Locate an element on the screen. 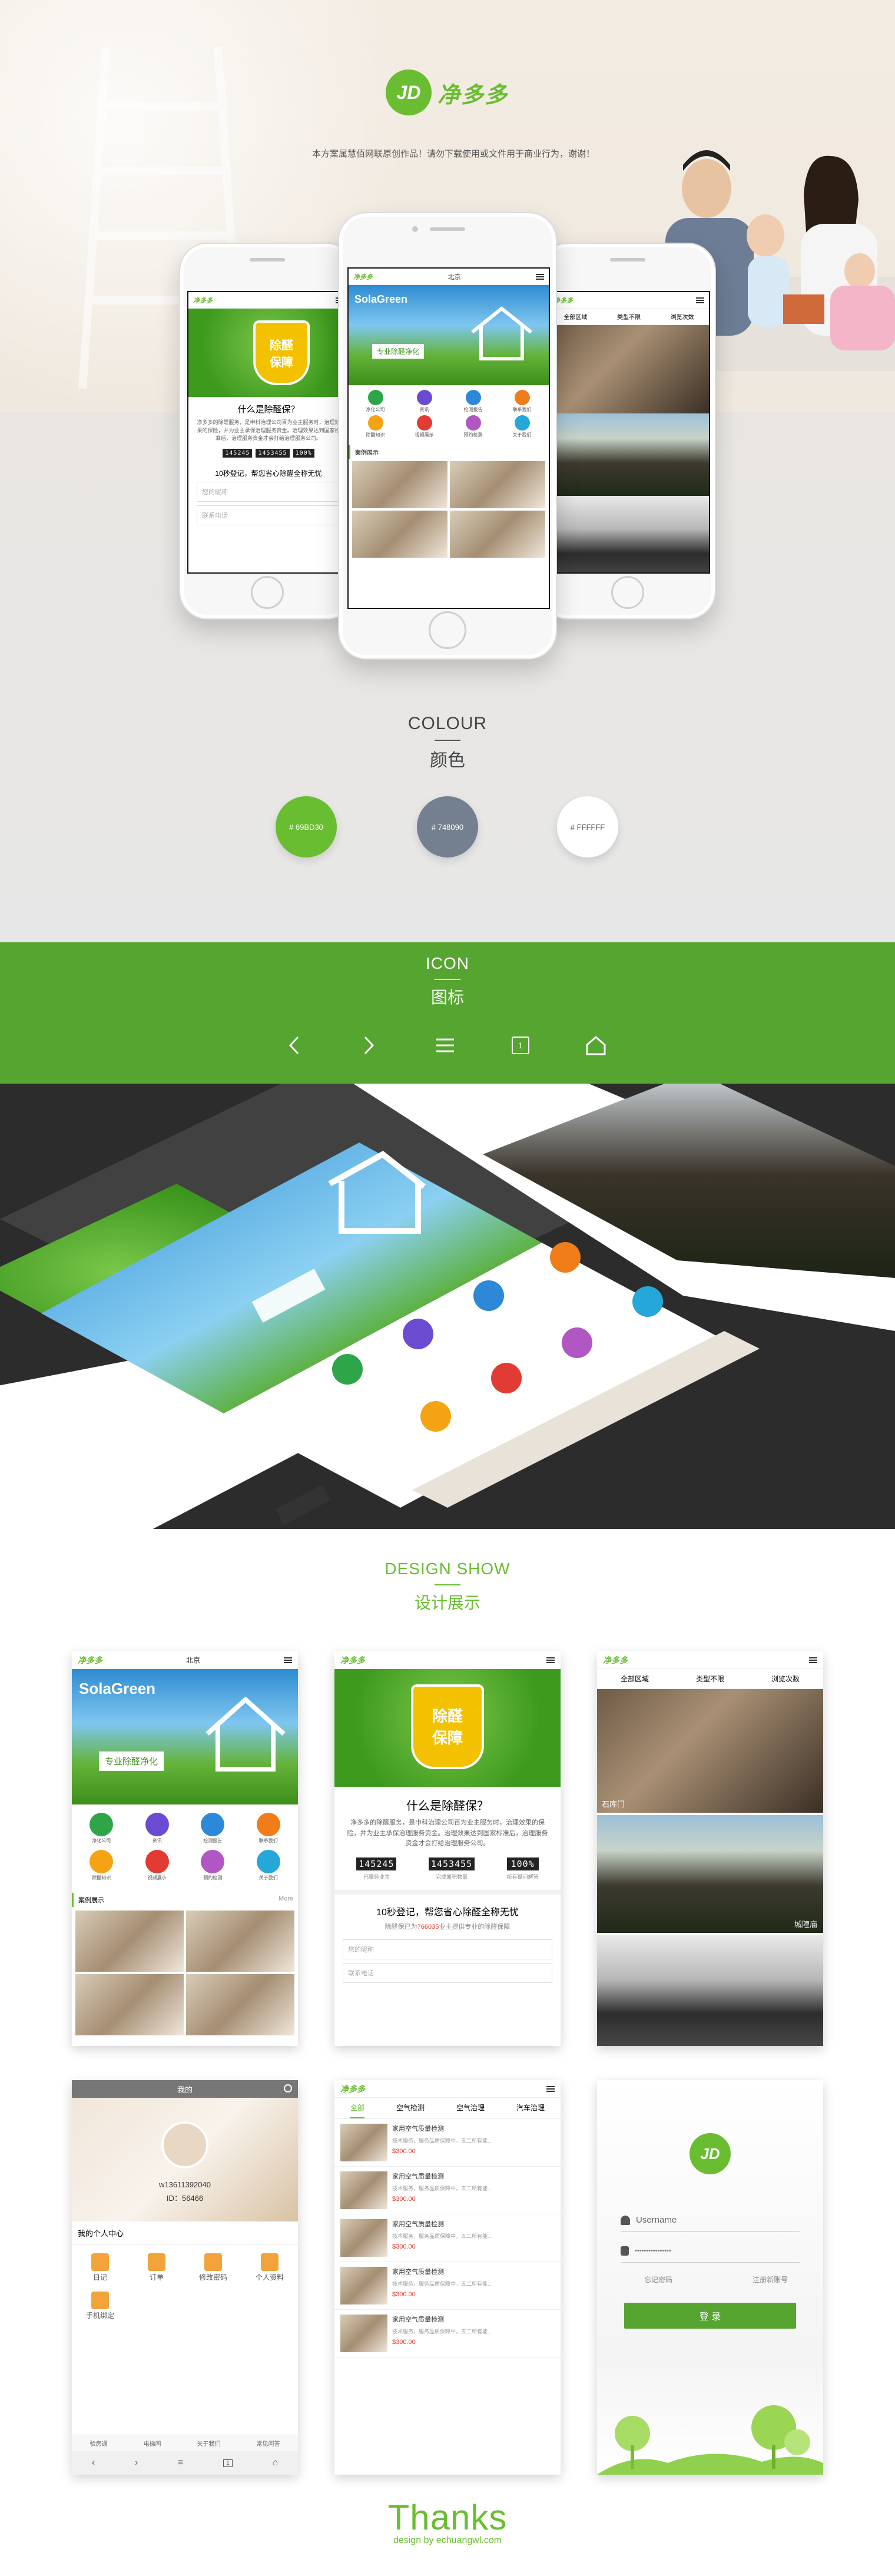  stat-row: 145245 已服务业主 1453455 完成面积数量 100% 所有疑问解答 is located at coordinates (447, 1869).